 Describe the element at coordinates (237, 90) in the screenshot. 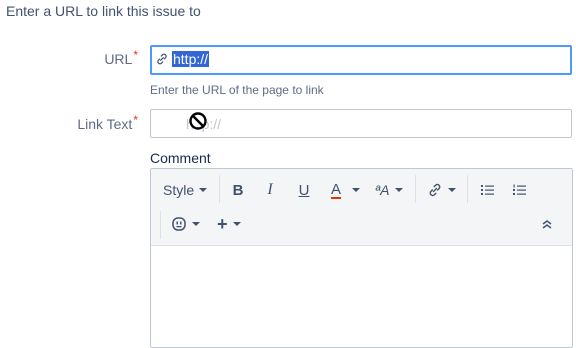

I see `url-help-text: Enter the URL of the page to link` at that location.